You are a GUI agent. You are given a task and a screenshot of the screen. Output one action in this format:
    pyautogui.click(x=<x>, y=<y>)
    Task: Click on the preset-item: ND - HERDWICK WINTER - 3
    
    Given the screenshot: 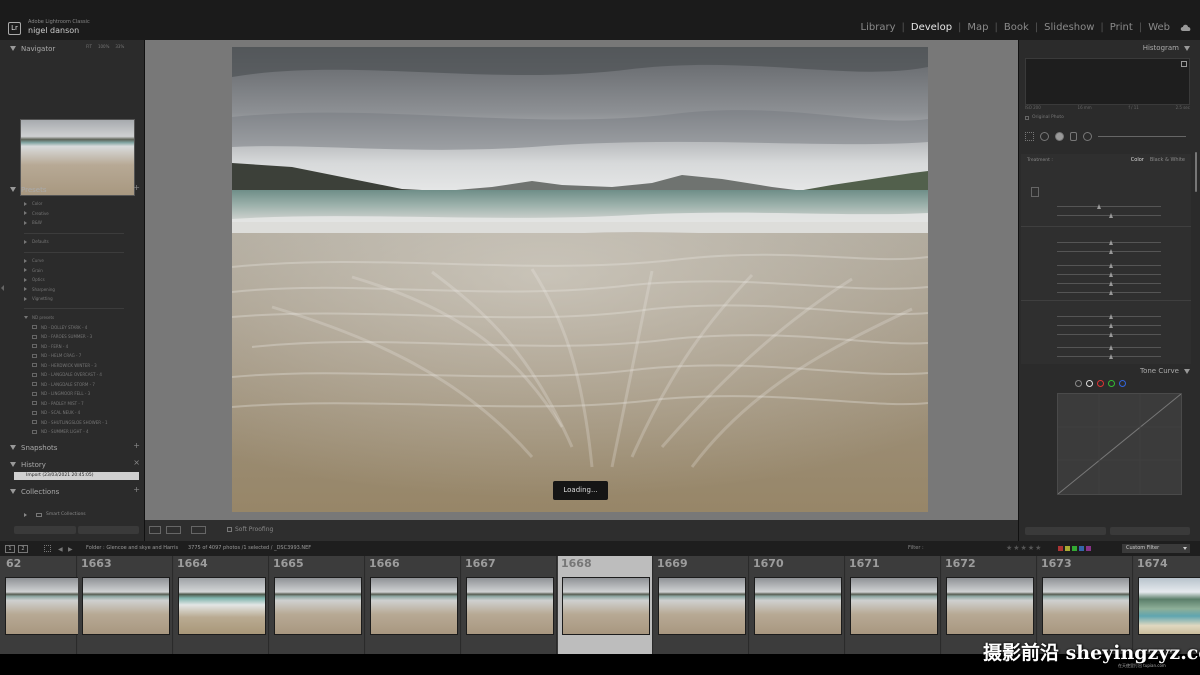 What is the action you would take?
    pyautogui.click(x=66, y=366)
    